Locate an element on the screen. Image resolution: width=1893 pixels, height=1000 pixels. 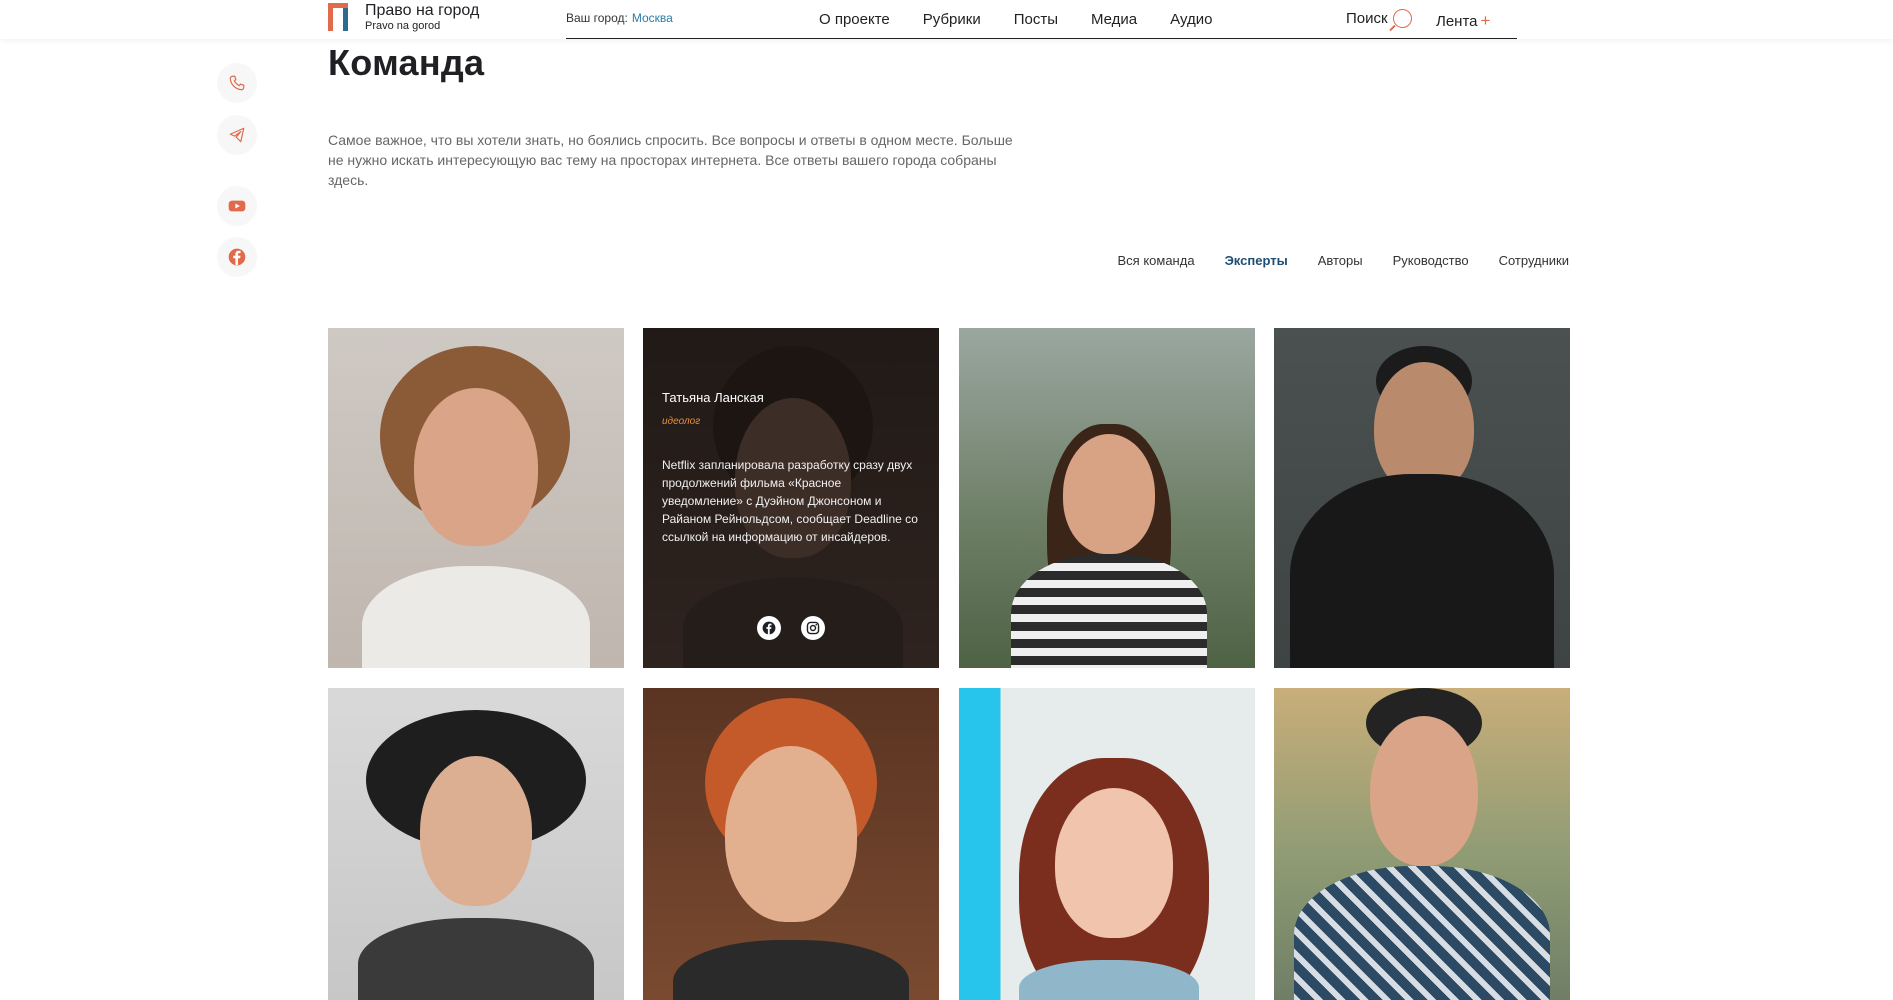
telegram-icon is located at coordinates (237, 135).